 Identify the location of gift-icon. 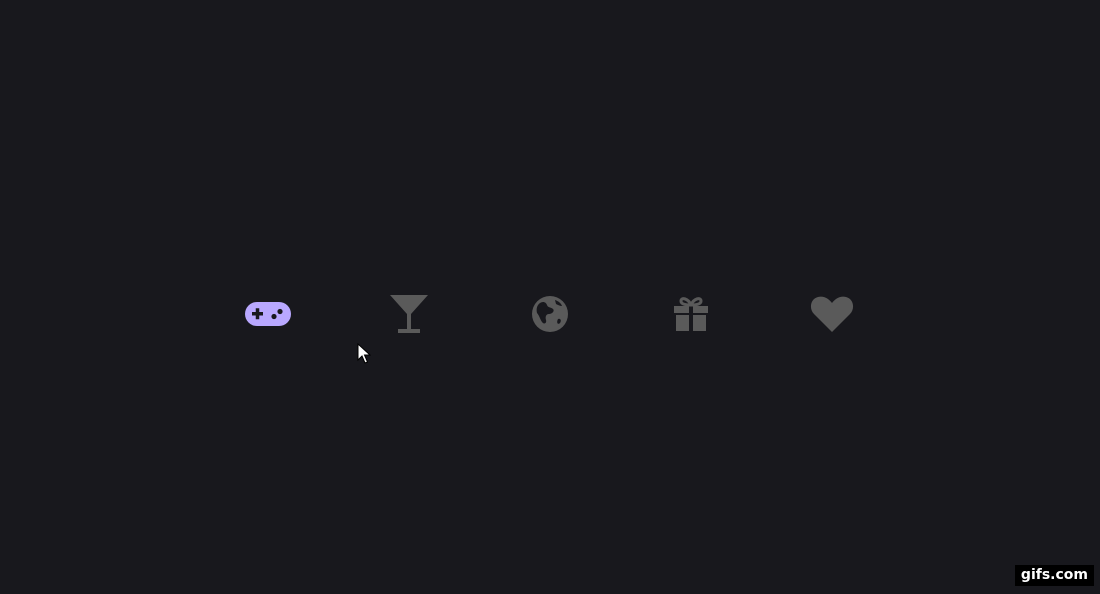
(691, 314).